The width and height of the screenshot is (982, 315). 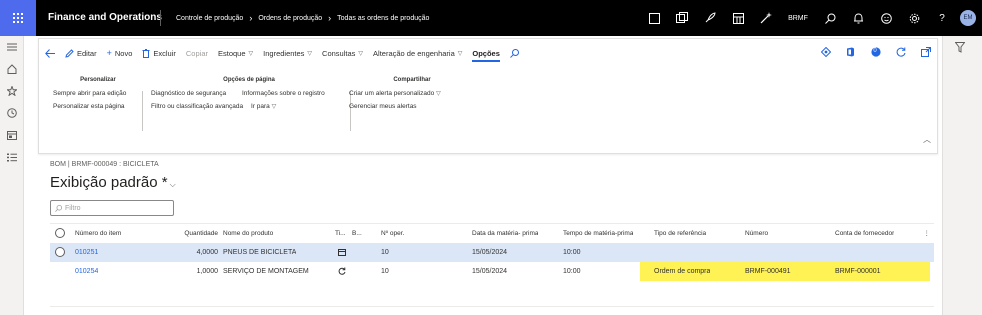 What do you see at coordinates (81, 53) in the screenshot?
I see `edit-button: Editar` at bounding box center [81, 53].